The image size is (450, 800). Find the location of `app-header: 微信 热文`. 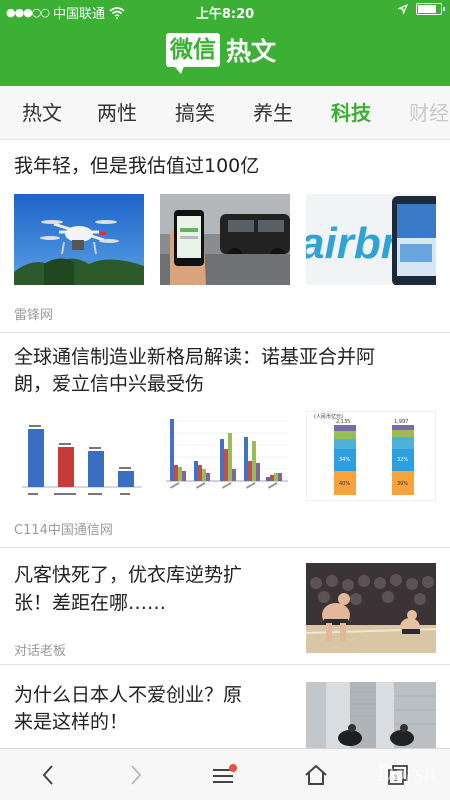

app-header: 微信 热文 is located at coordinates (225, 54).